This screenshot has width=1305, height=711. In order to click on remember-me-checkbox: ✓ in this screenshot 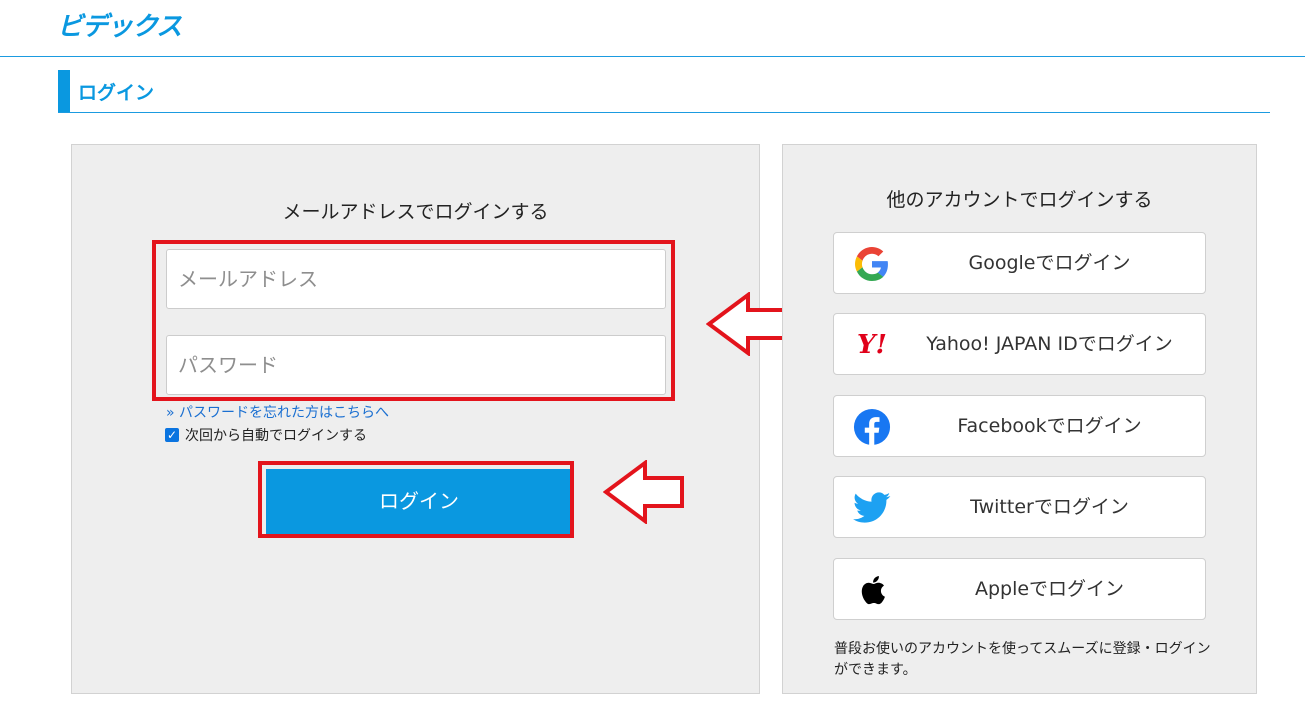, I will do `click(172, 435)`.